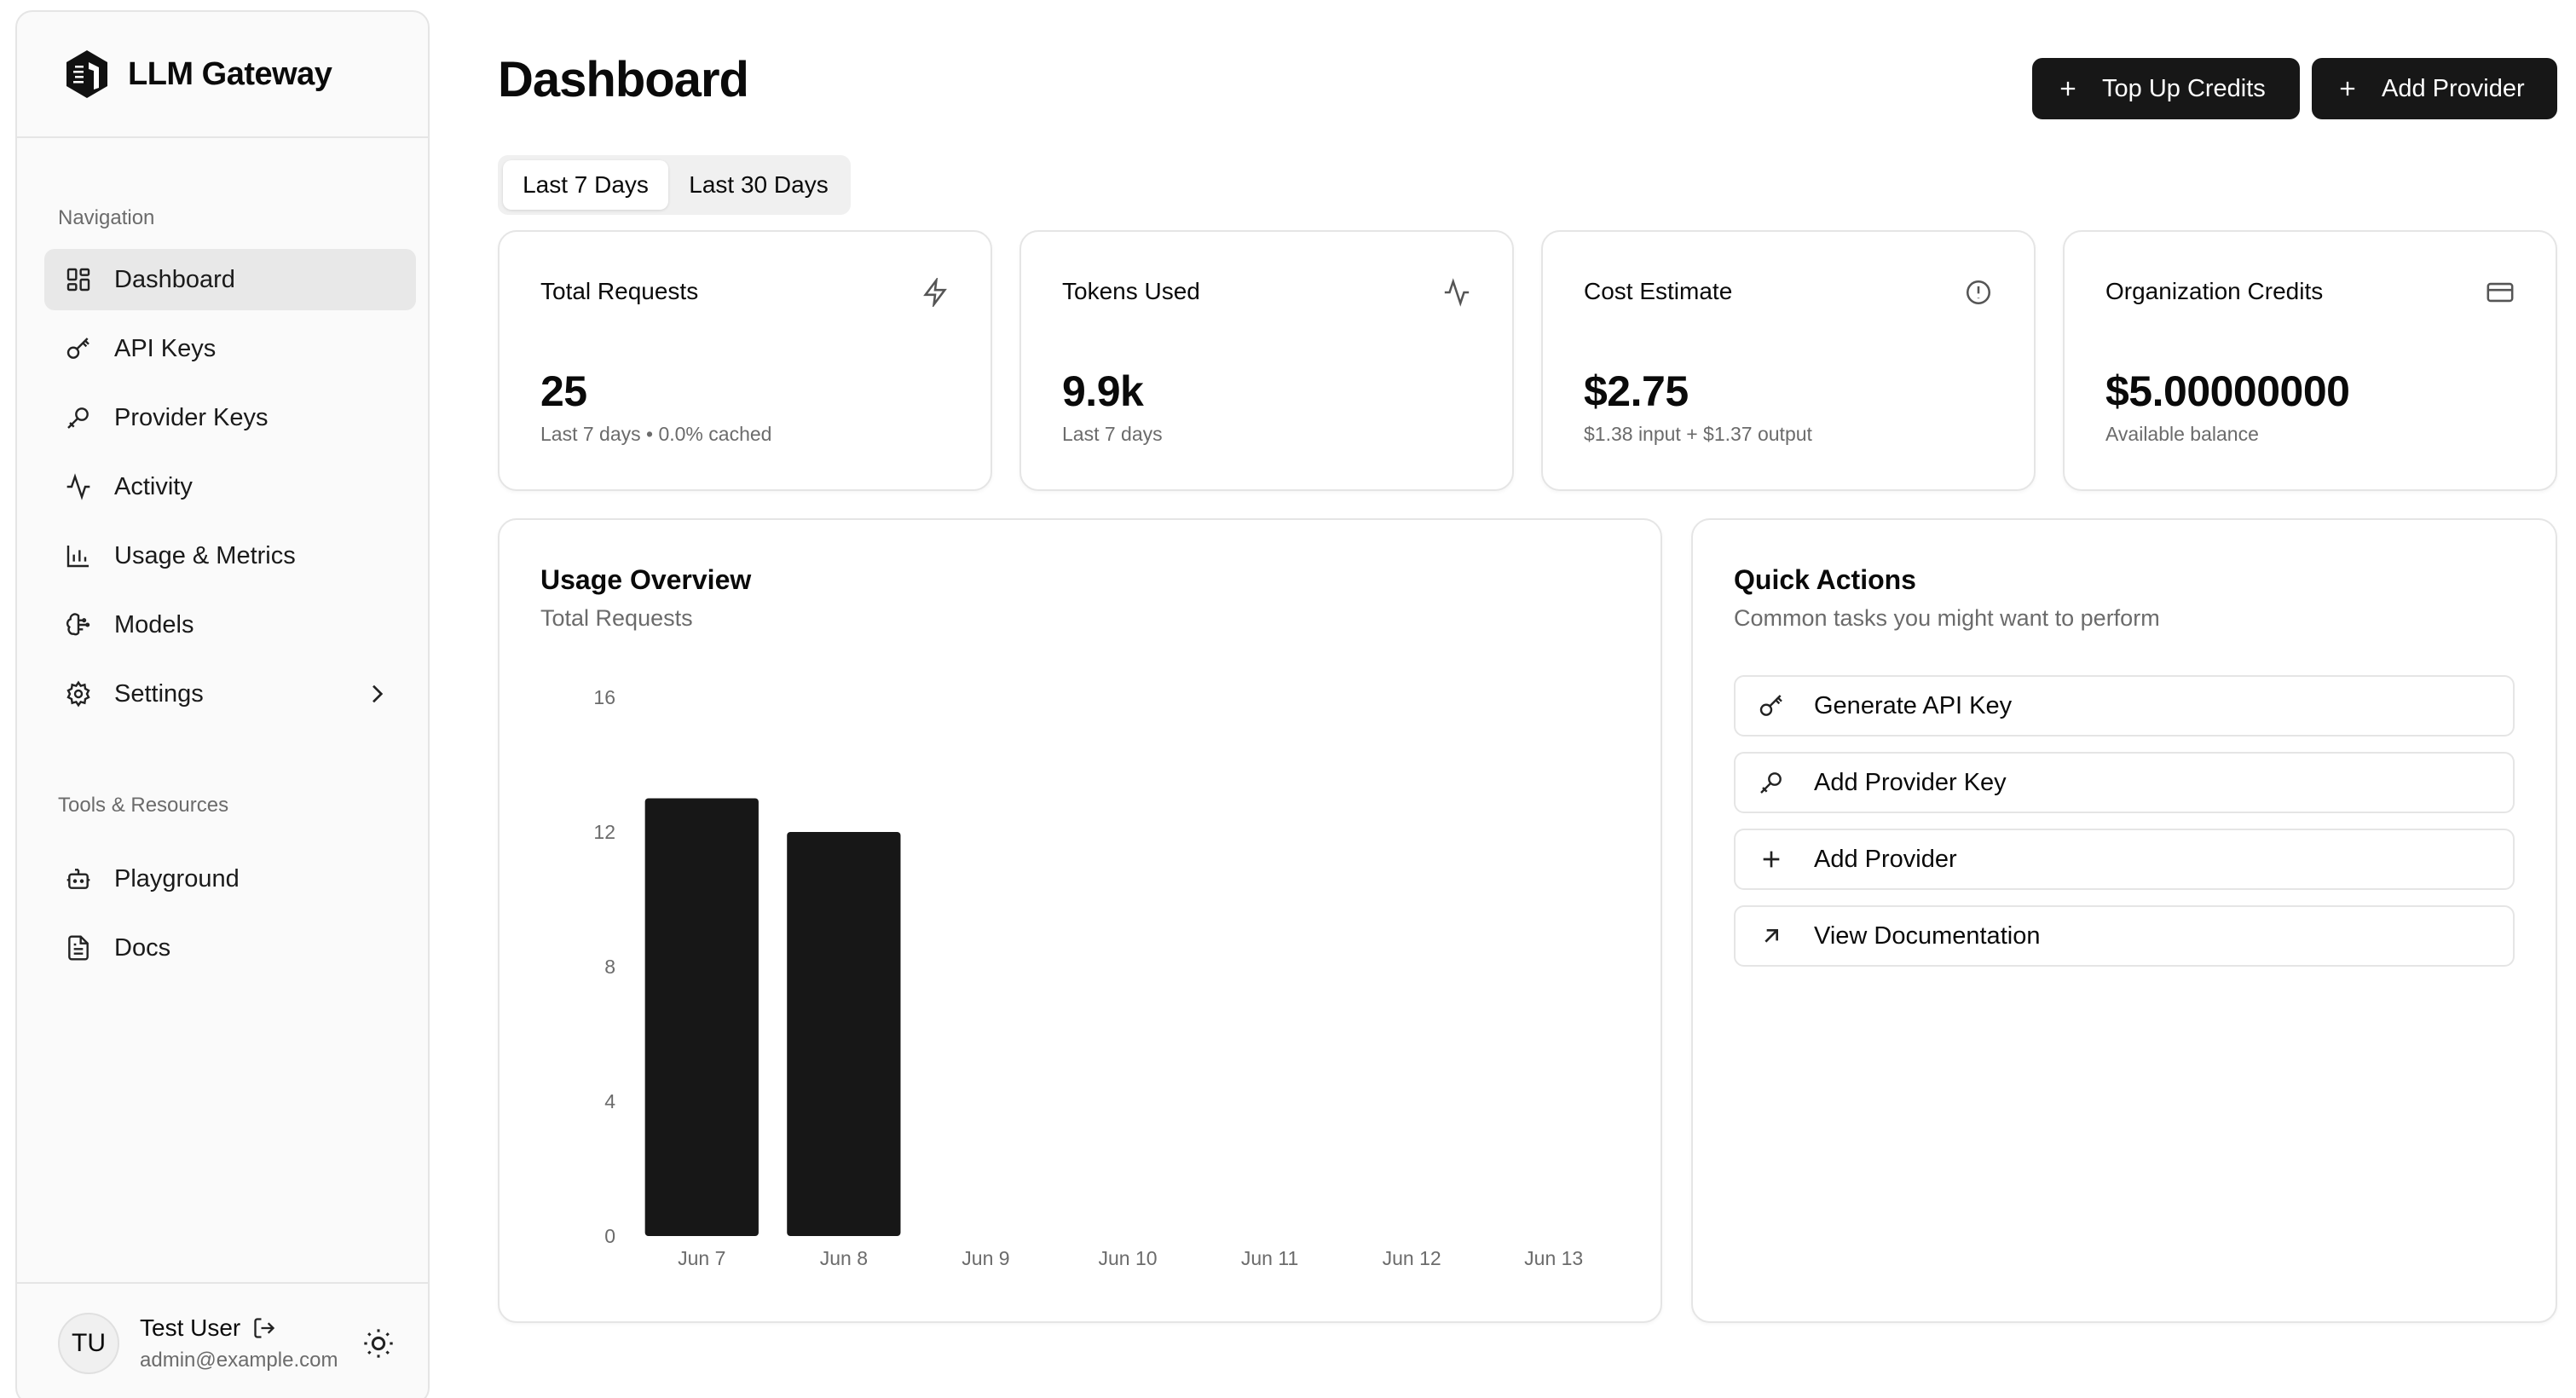 Image resolution: width=2576 pixels, height=1398 pixels. Describe the element at coordinates (78, 948) in the screenshot. I see `document-icon` at that location.